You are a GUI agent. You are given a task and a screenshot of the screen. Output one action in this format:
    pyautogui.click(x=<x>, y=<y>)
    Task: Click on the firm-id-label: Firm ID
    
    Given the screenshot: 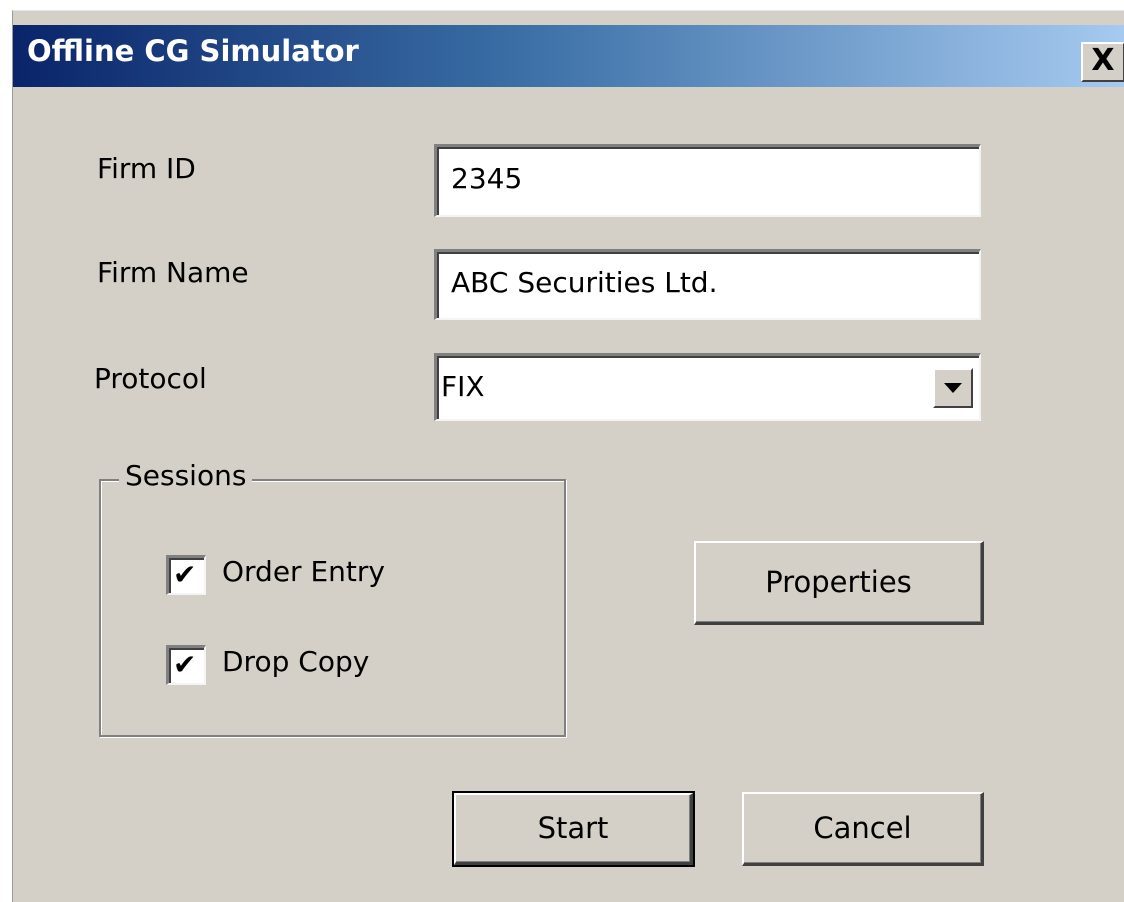 What is the action you would take?
    pyautogui.click(x=146, y=168)
    